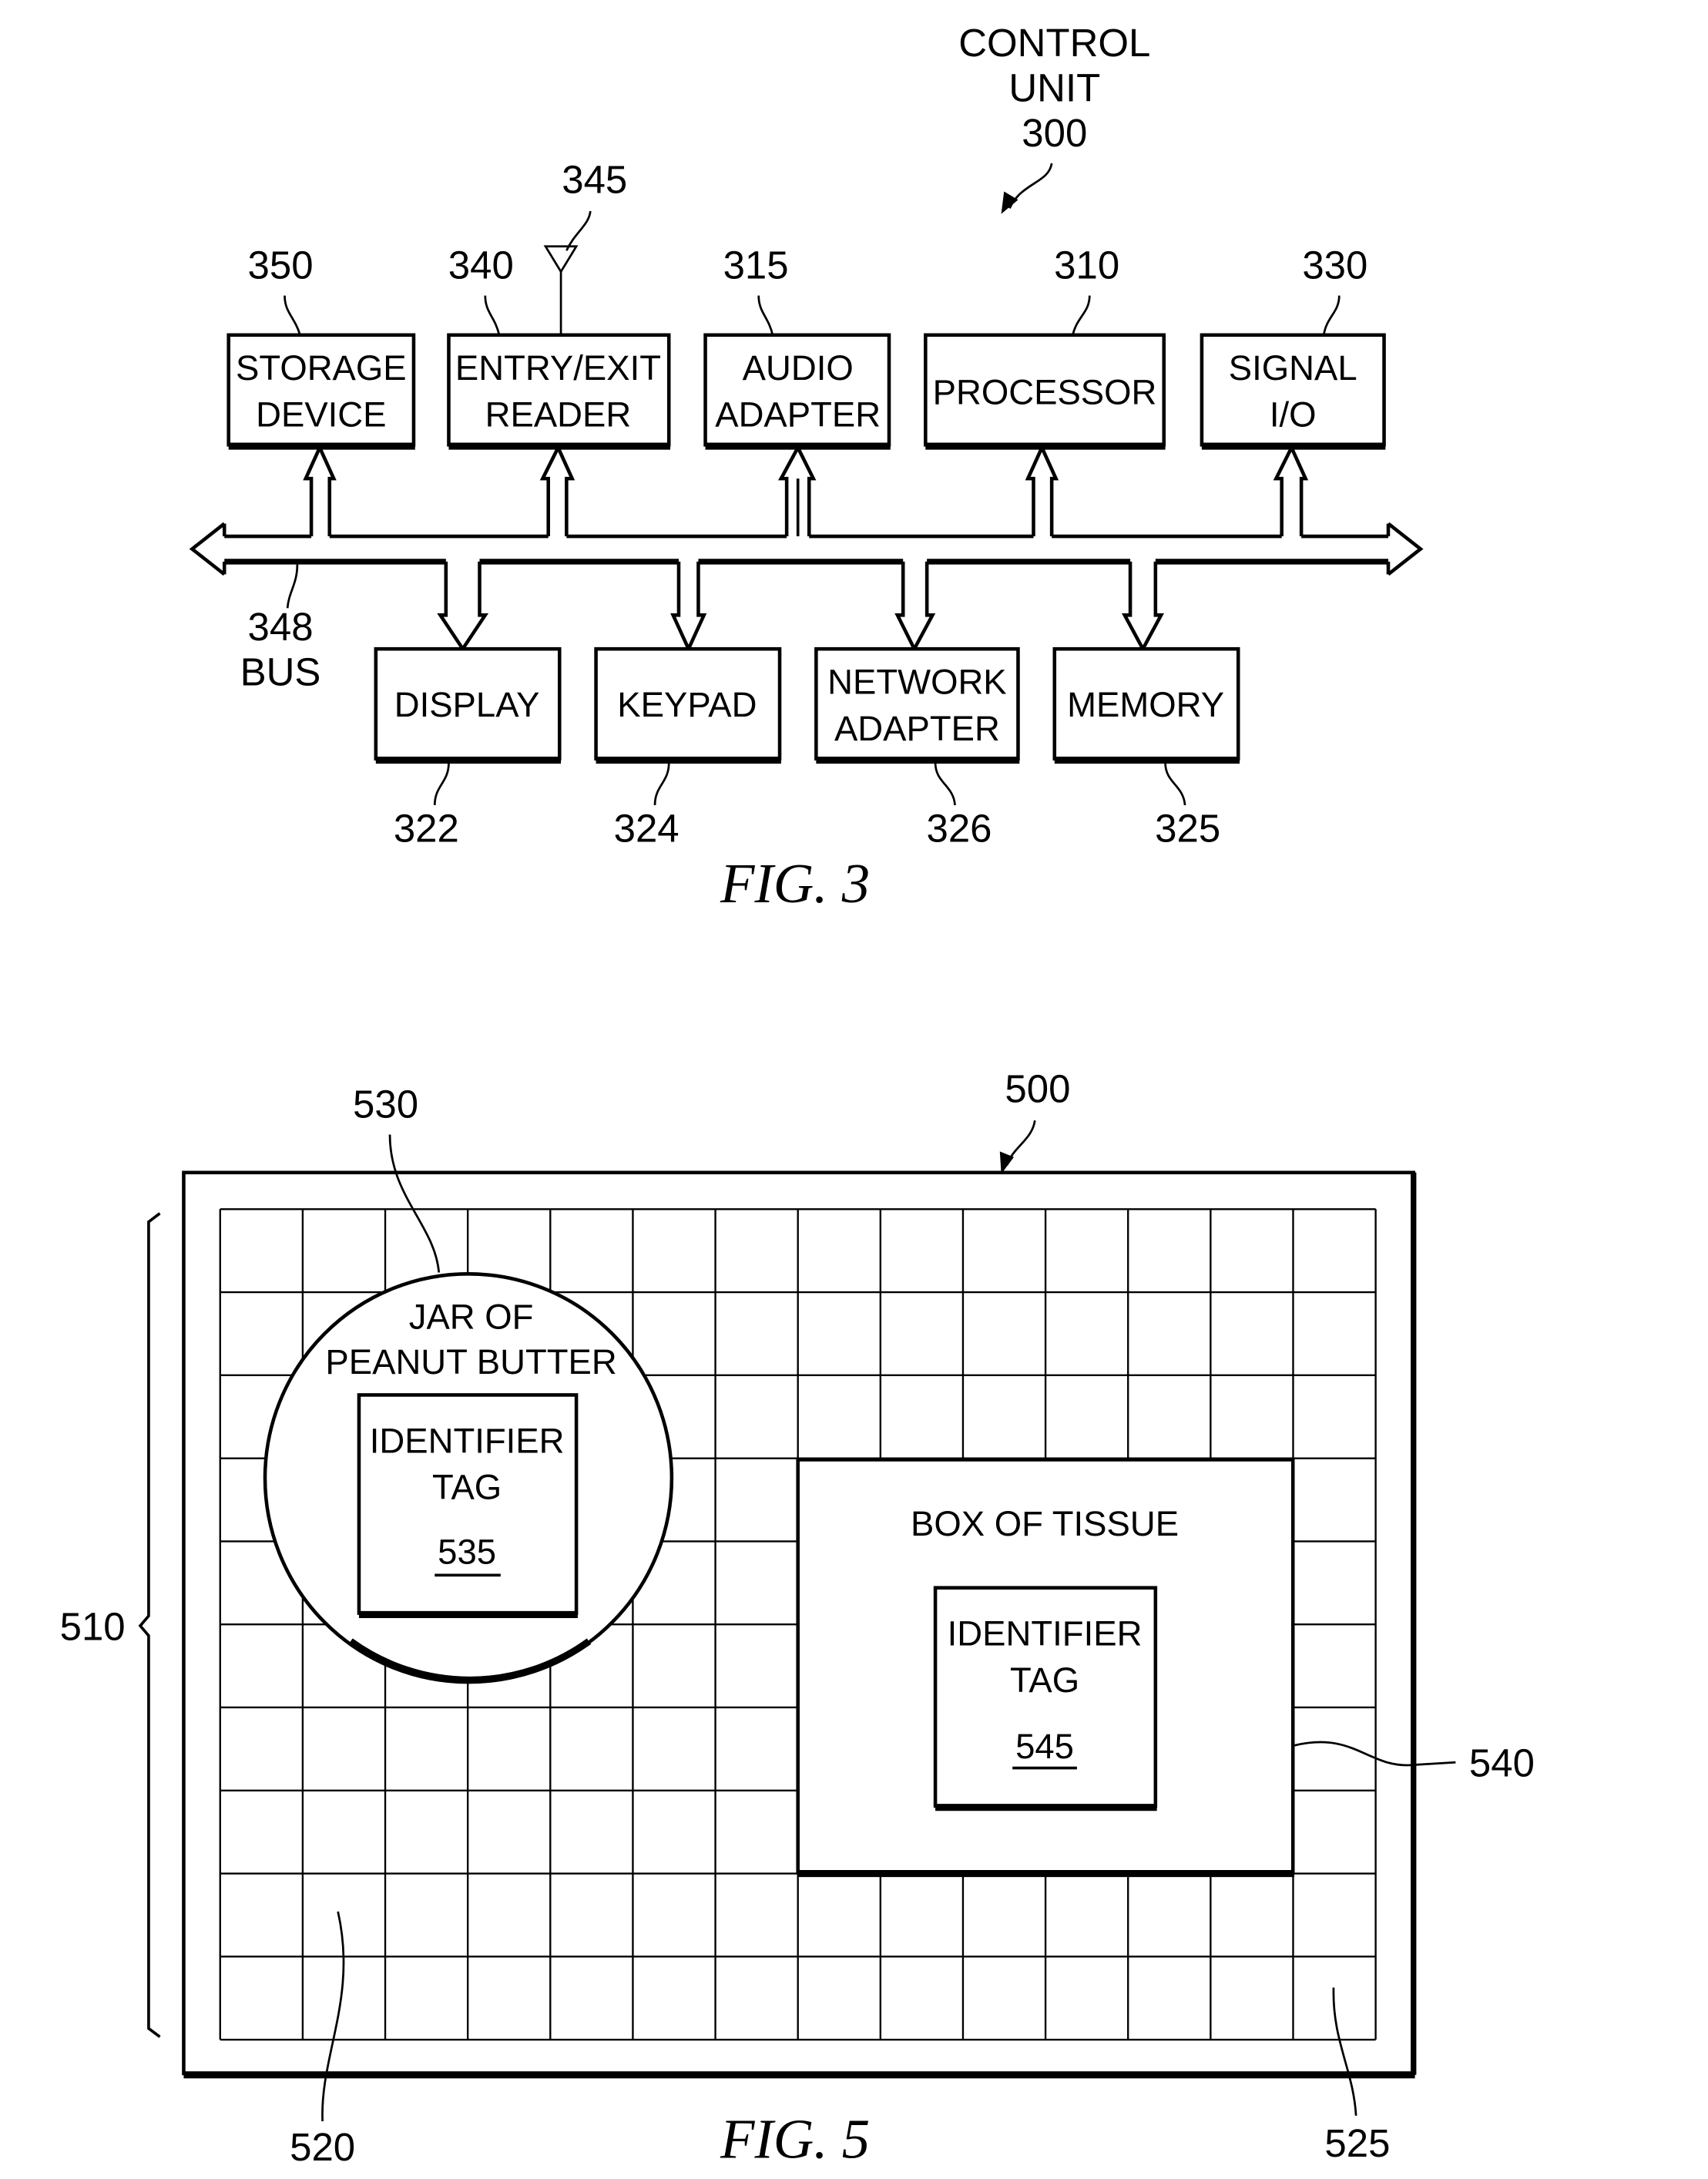 The image size is (1708, 2179). What do you see at coordinates (1502, 1762) in the screenshot?
I see `ref-540: 540` at bounding box center [1502, 1762].